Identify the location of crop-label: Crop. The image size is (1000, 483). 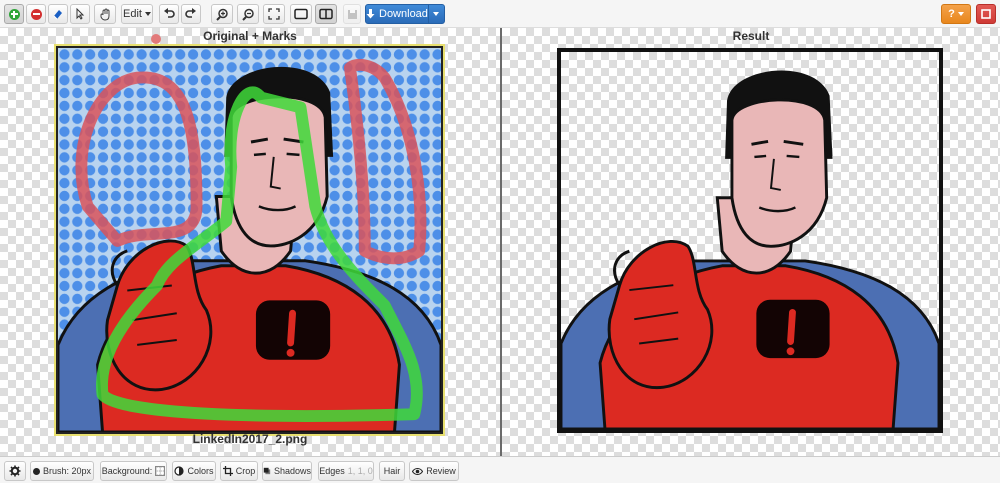
(245, 471).